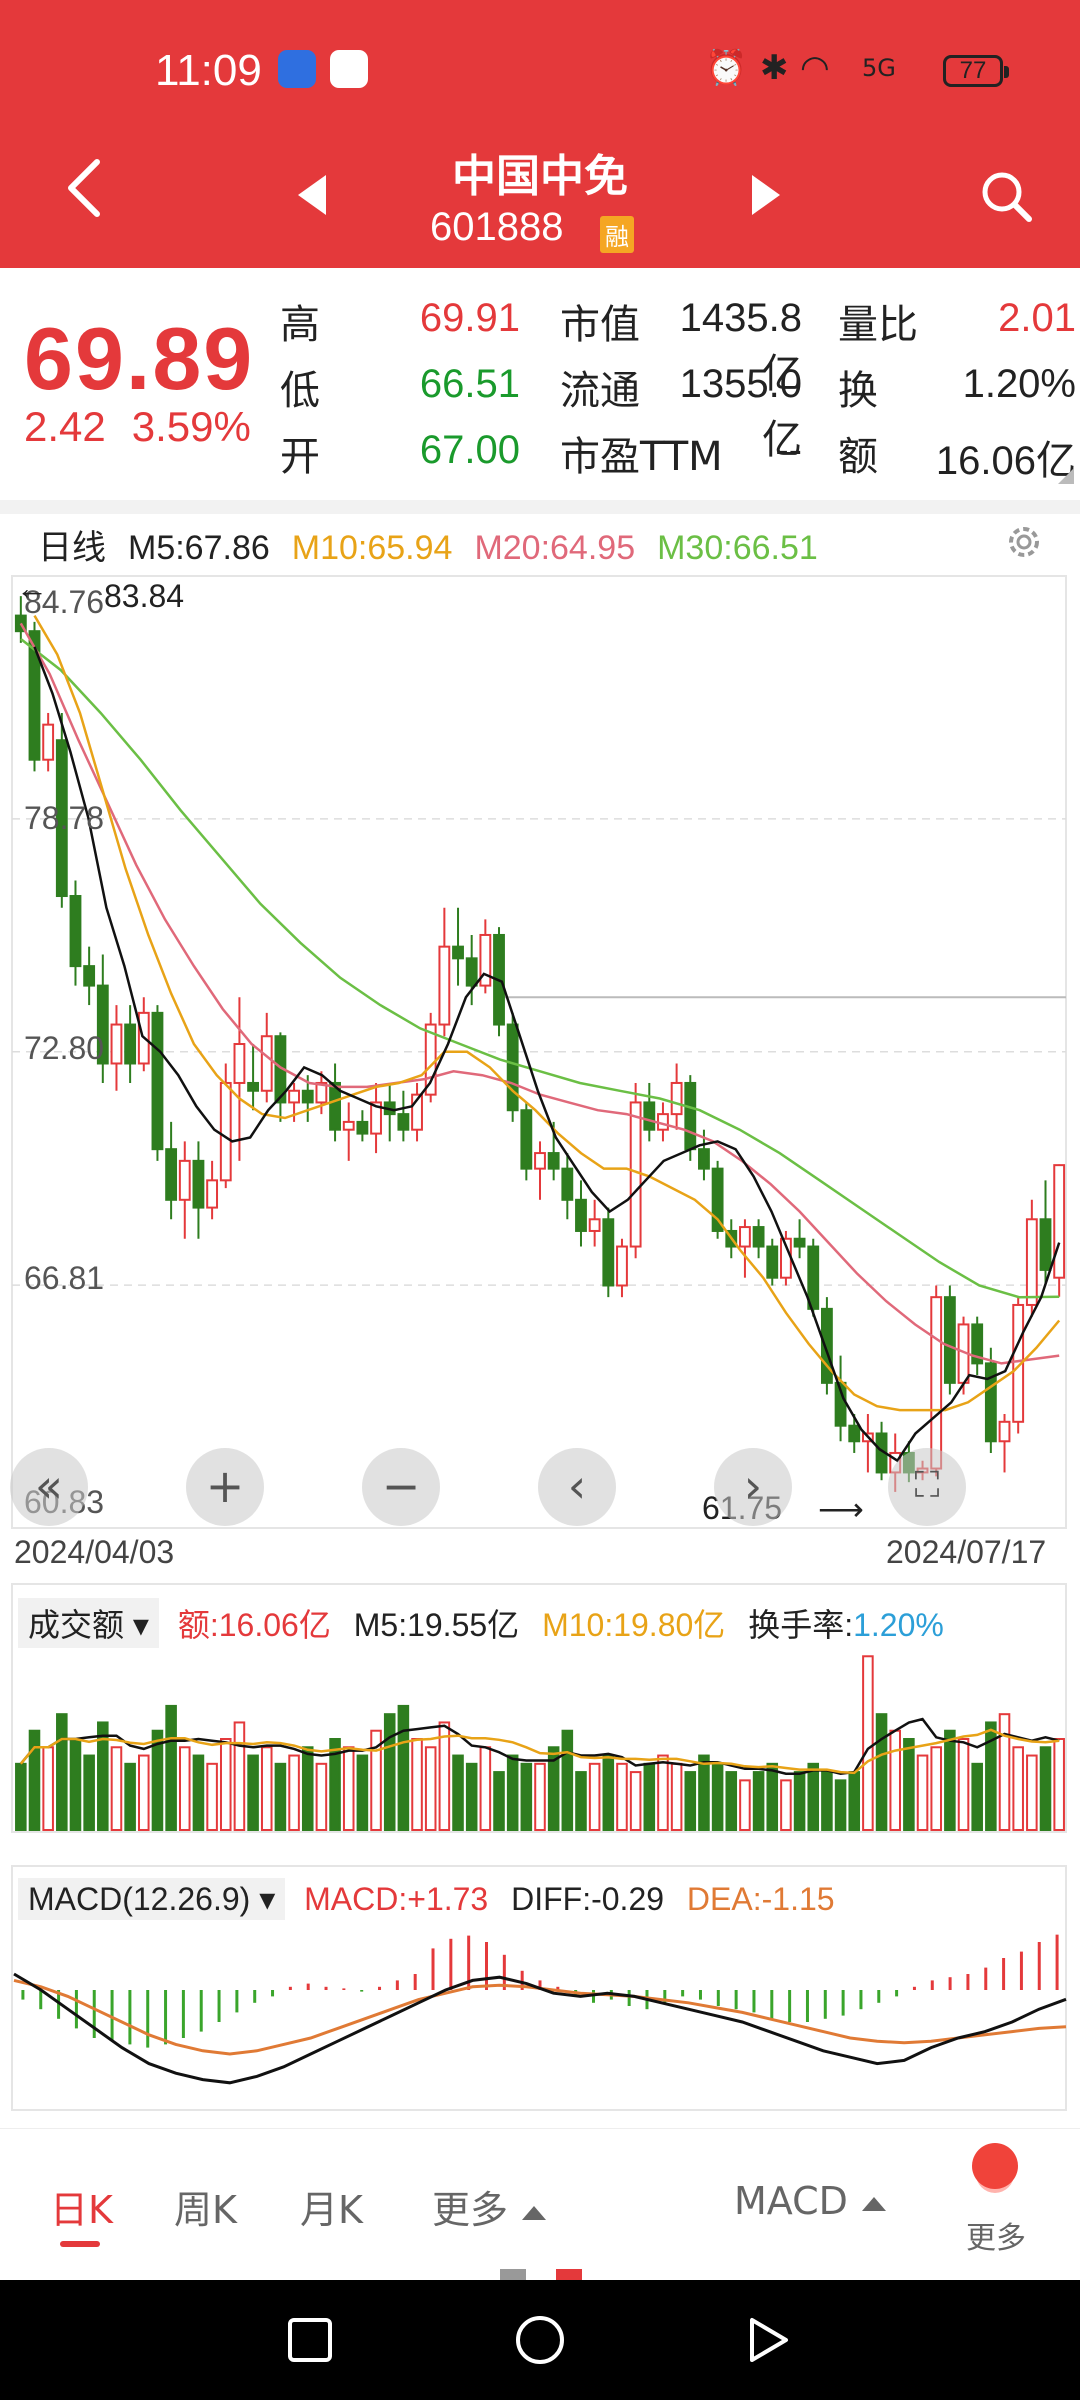 The image size is (1080, 2400). I want to click on next-stock-button, so click(766, 195).